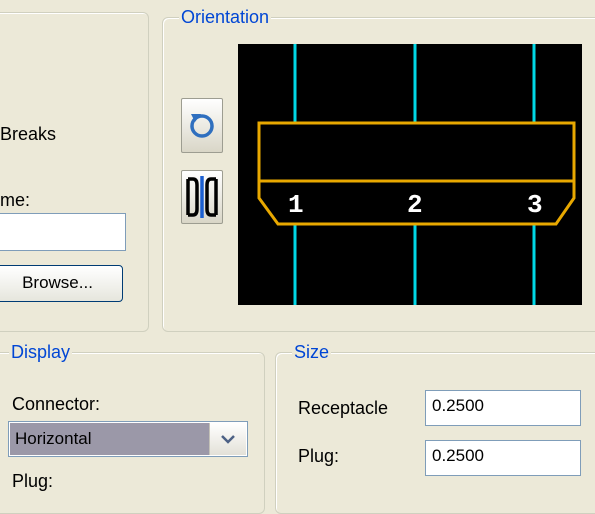  I want to click on rotate-icon, so click(202, 126).